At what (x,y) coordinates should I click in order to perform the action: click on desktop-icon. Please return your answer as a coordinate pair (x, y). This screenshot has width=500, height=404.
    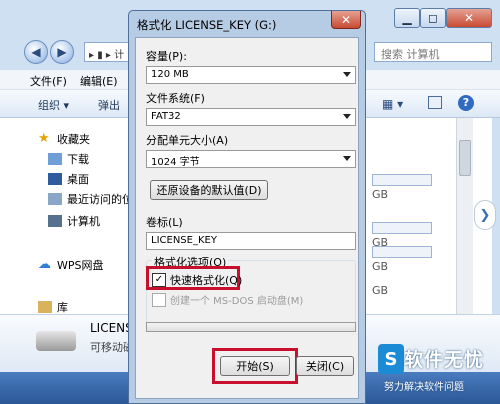
    Looking at the image, I should click on (55, 179).